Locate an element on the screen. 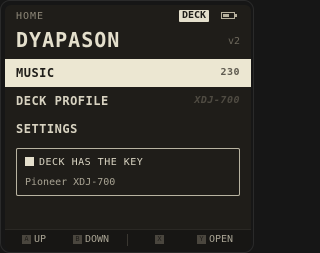 The image size is (320, 253). hint-label: OPEN is located at coordinates (221, 239).